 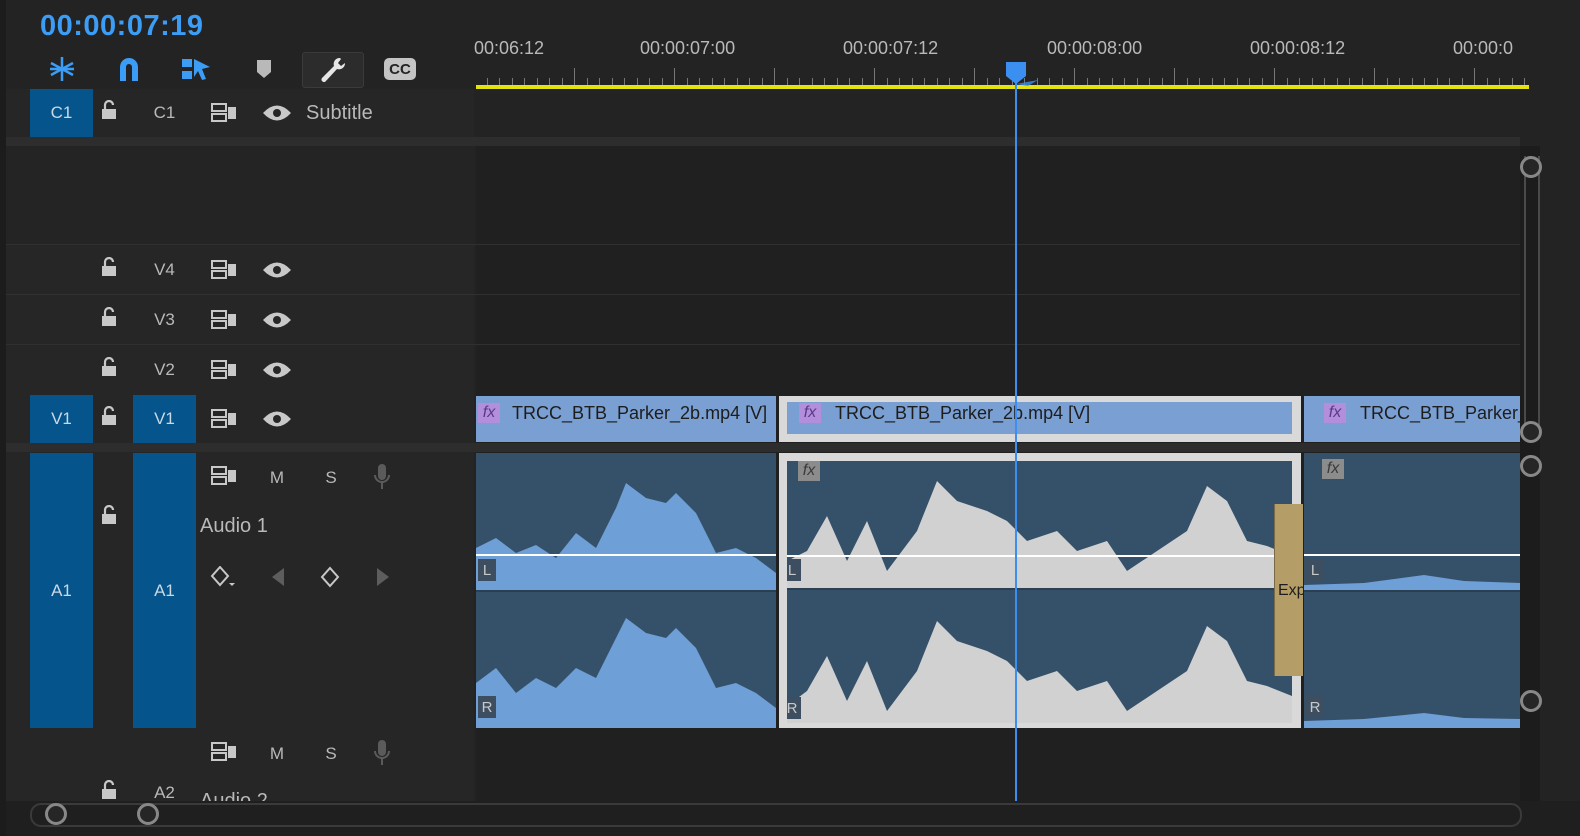 I want to click on time-ruler, so click(x=1002, y=58).